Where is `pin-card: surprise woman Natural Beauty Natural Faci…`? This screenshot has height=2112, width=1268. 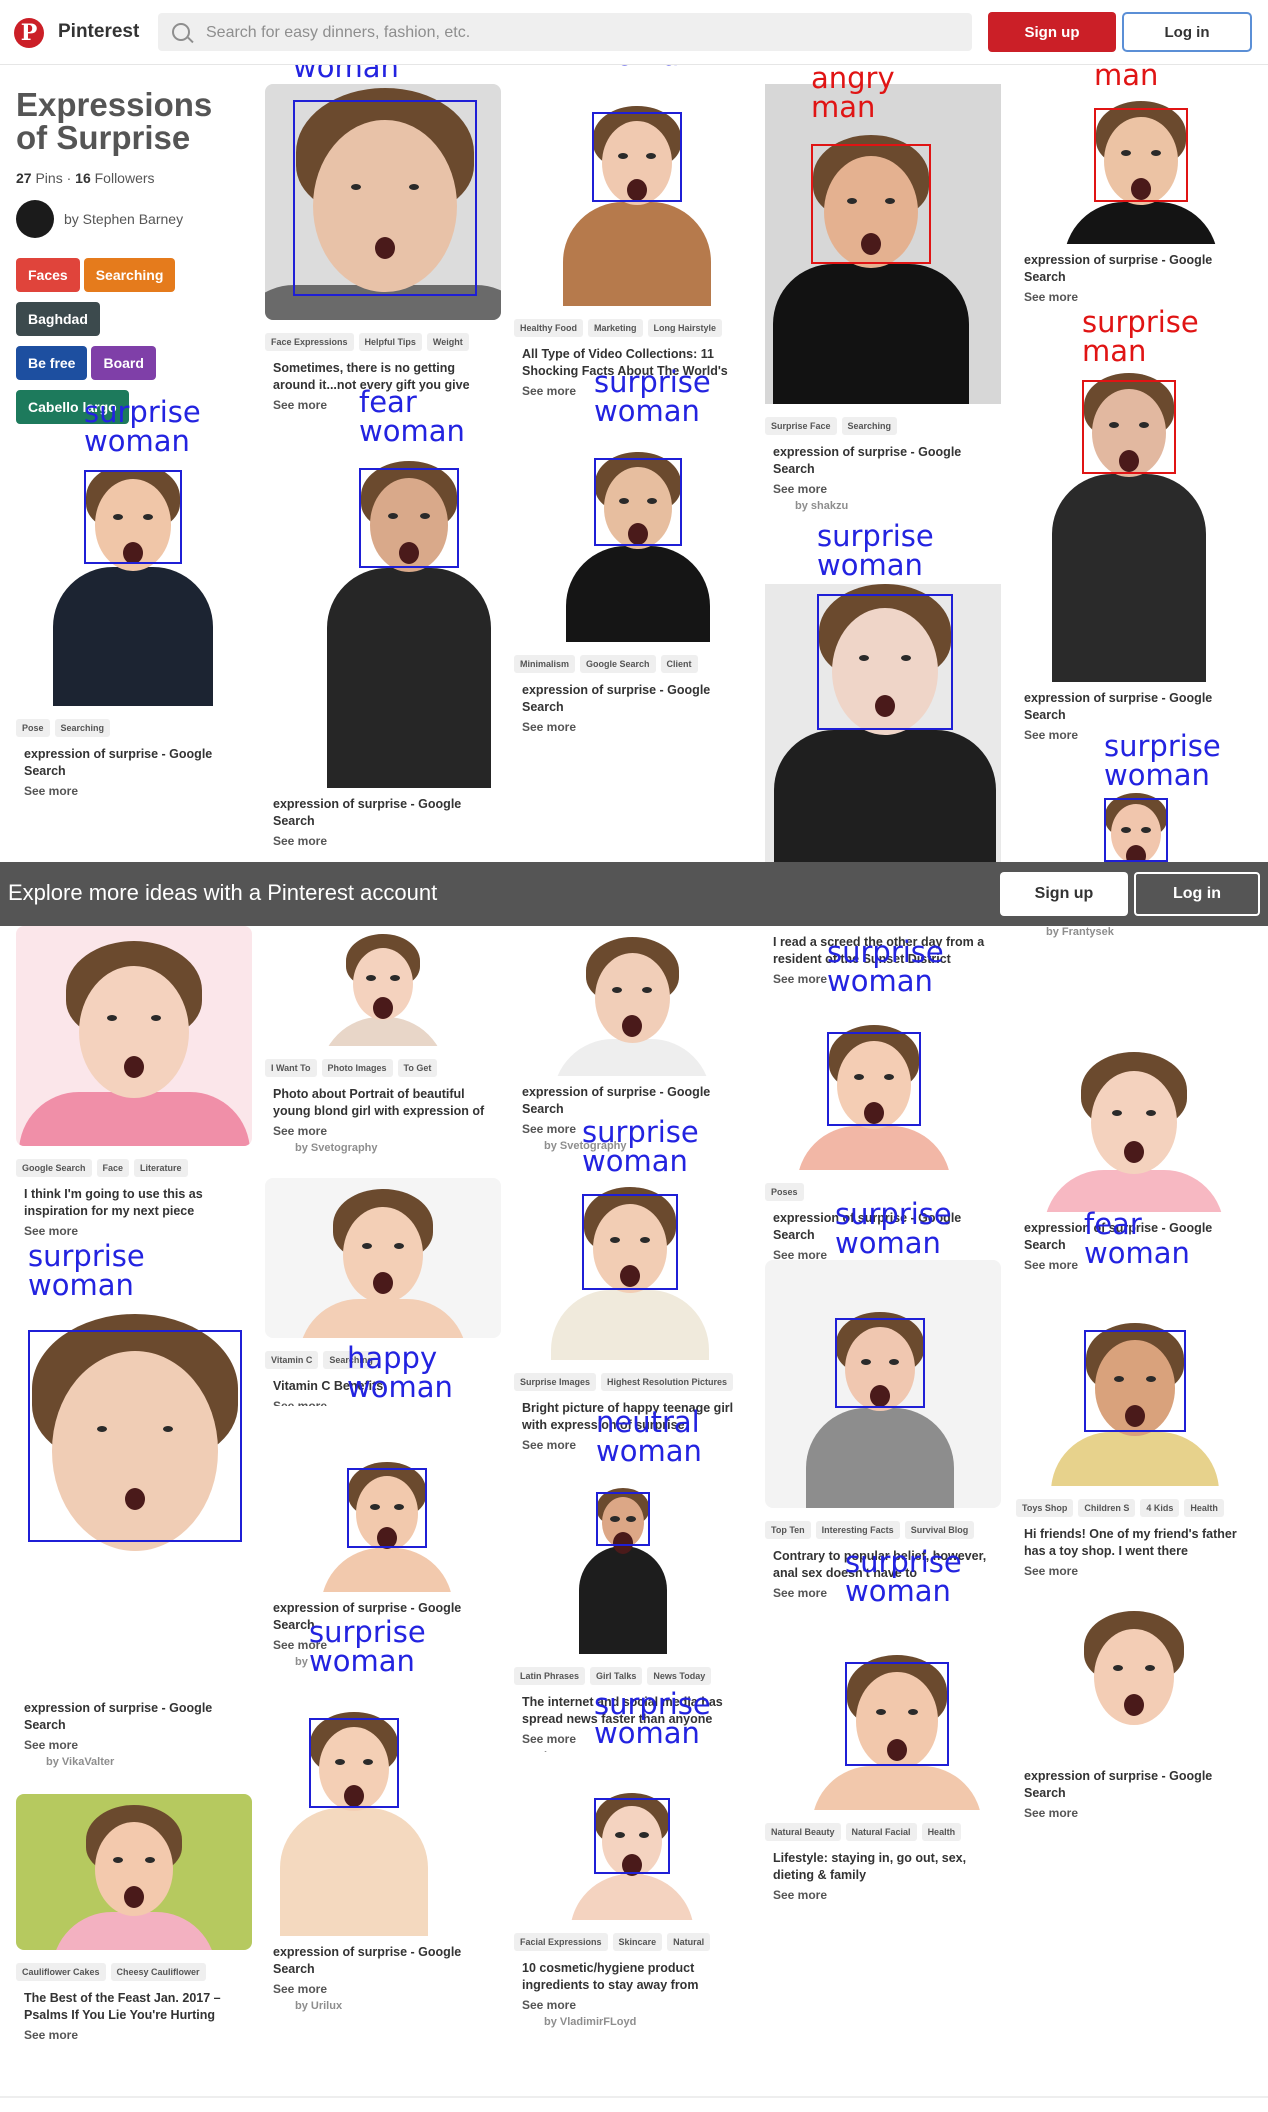
pin-card: surprise woman Natural Beauty Natural Faci… is located at coordinates (883, 1725).